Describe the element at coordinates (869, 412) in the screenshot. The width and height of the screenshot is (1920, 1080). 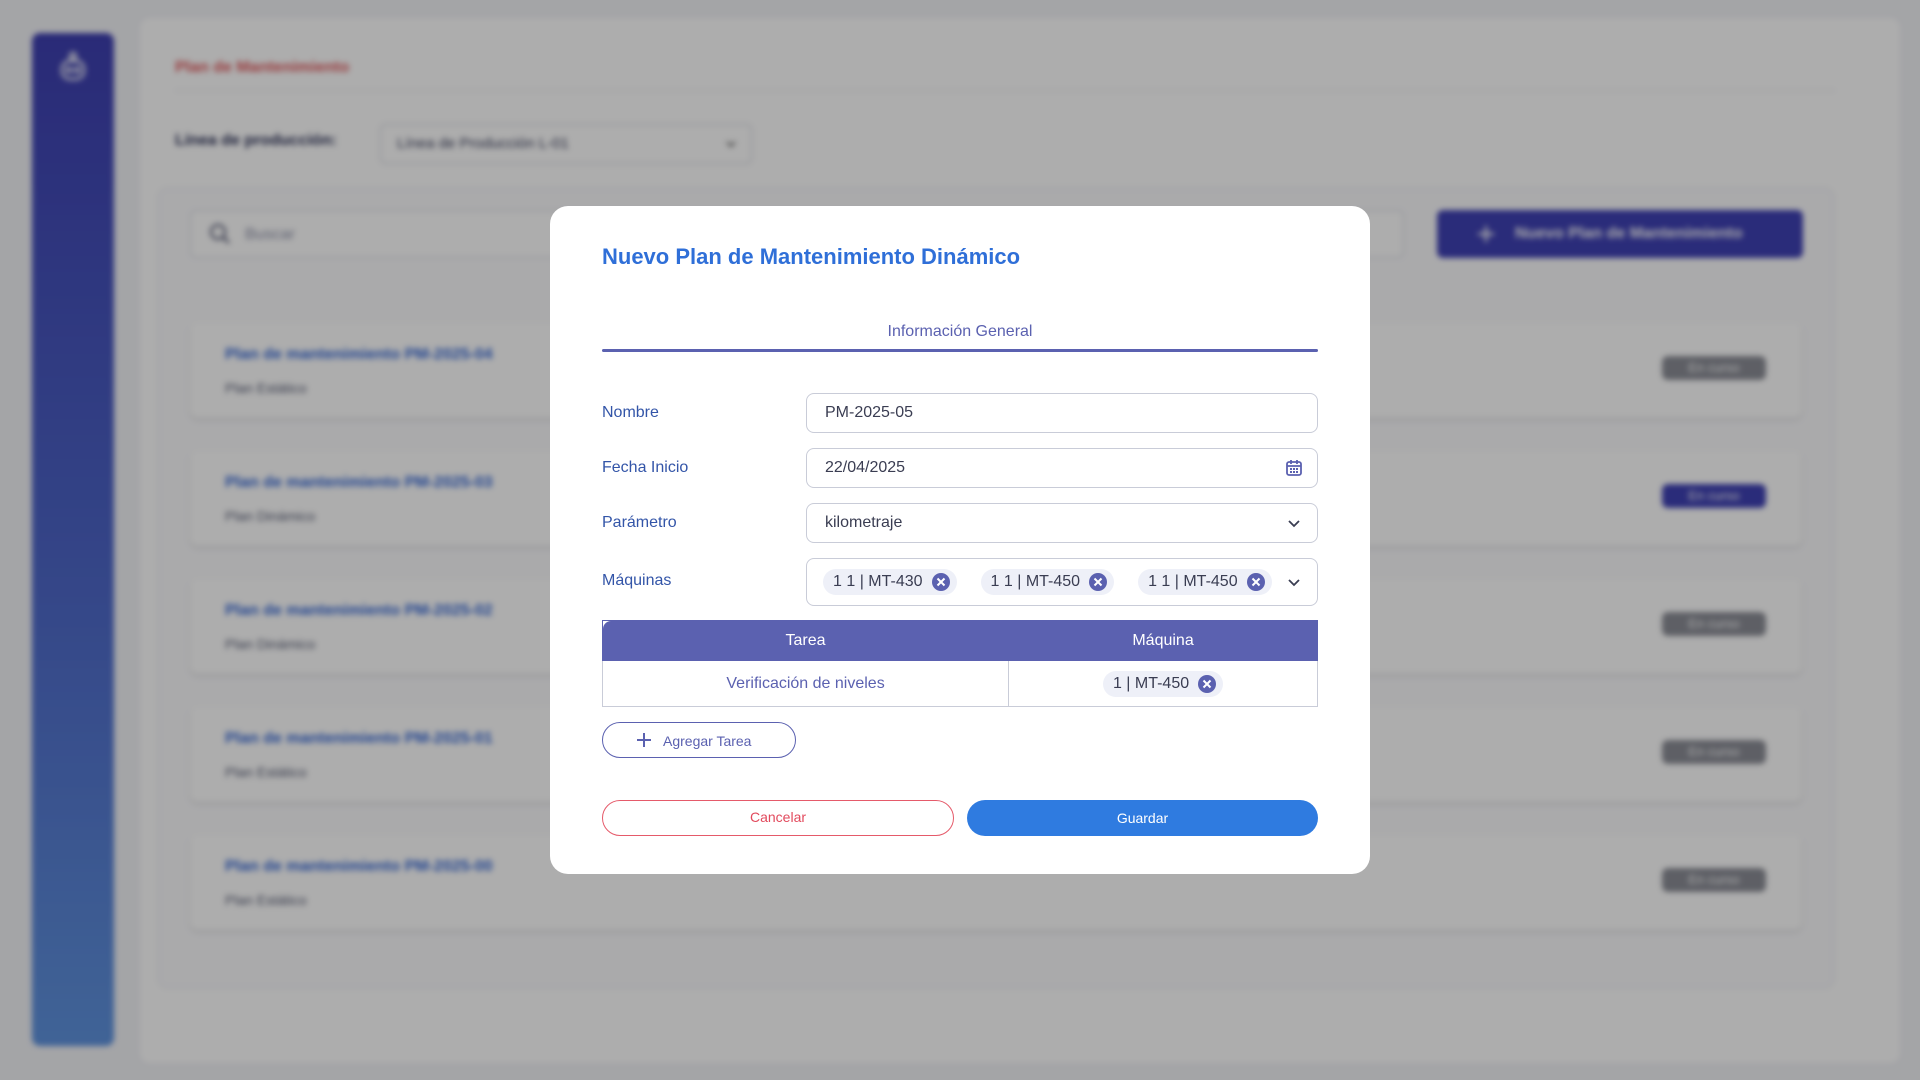
I see `nombre-value: PM-2025-05` at that location.